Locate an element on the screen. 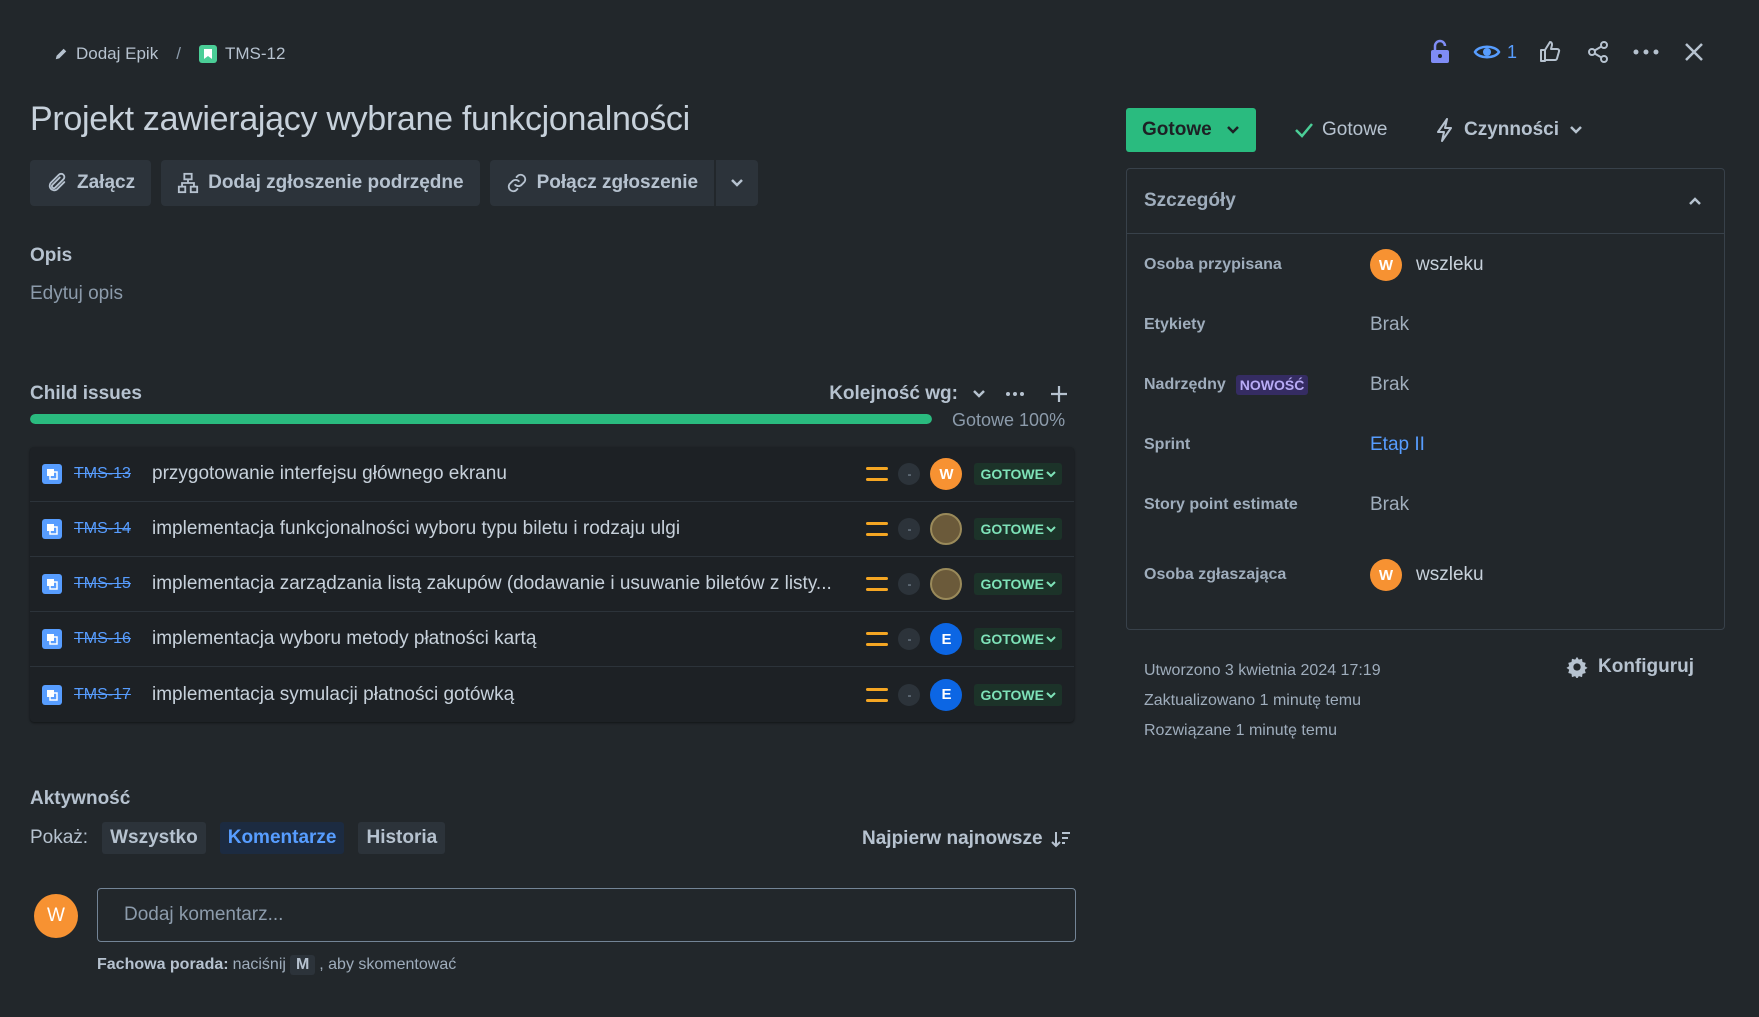 The height and width of the screenshot is (1017, 1759). resolution-indicator: Gotowe is located at coordinates (1340, 130).